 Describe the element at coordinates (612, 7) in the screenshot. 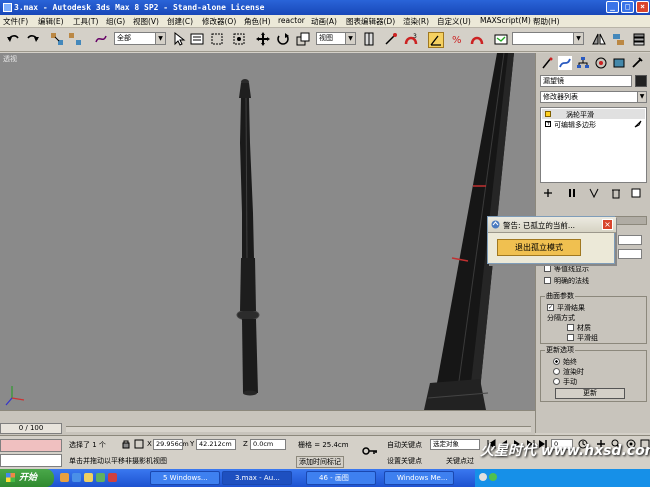

I see `minimize-button: _` at that location.